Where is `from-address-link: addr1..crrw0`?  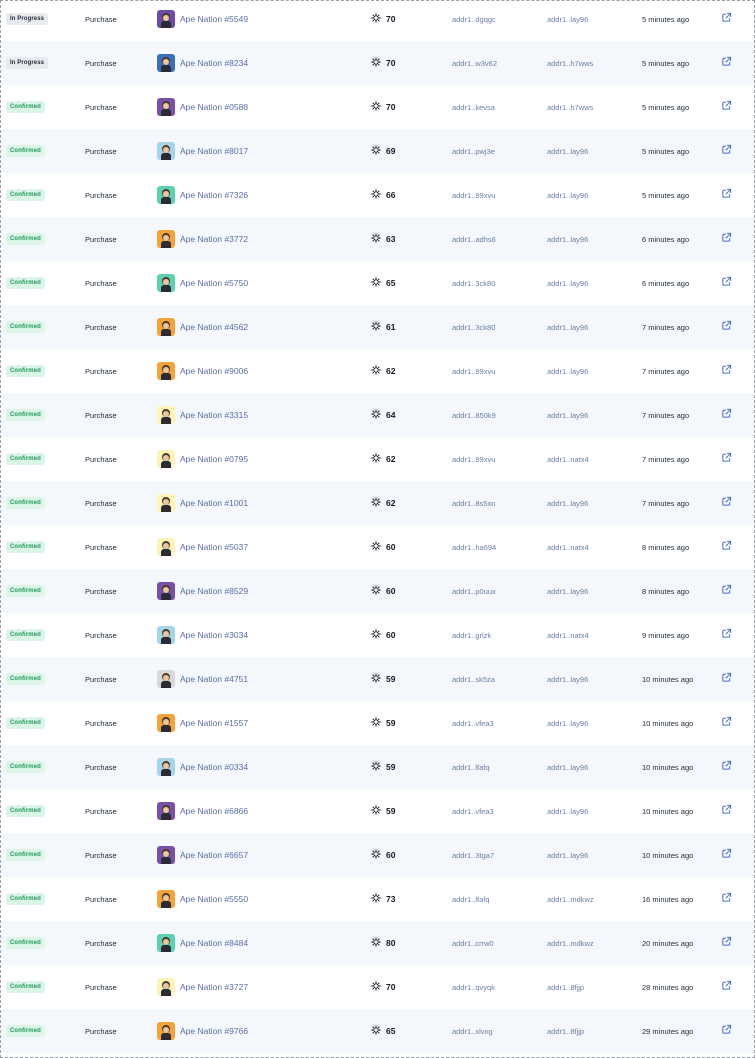
from-address-link: addr1..crrw0 is located at coordinates (473, 943).